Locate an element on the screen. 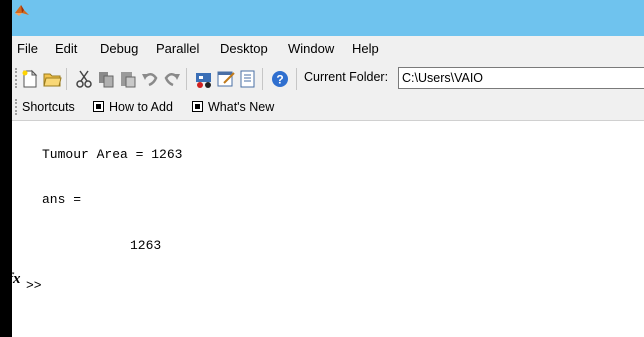  console-output-line: Tumour Area = 1263 is located at coordinates (112, 154).